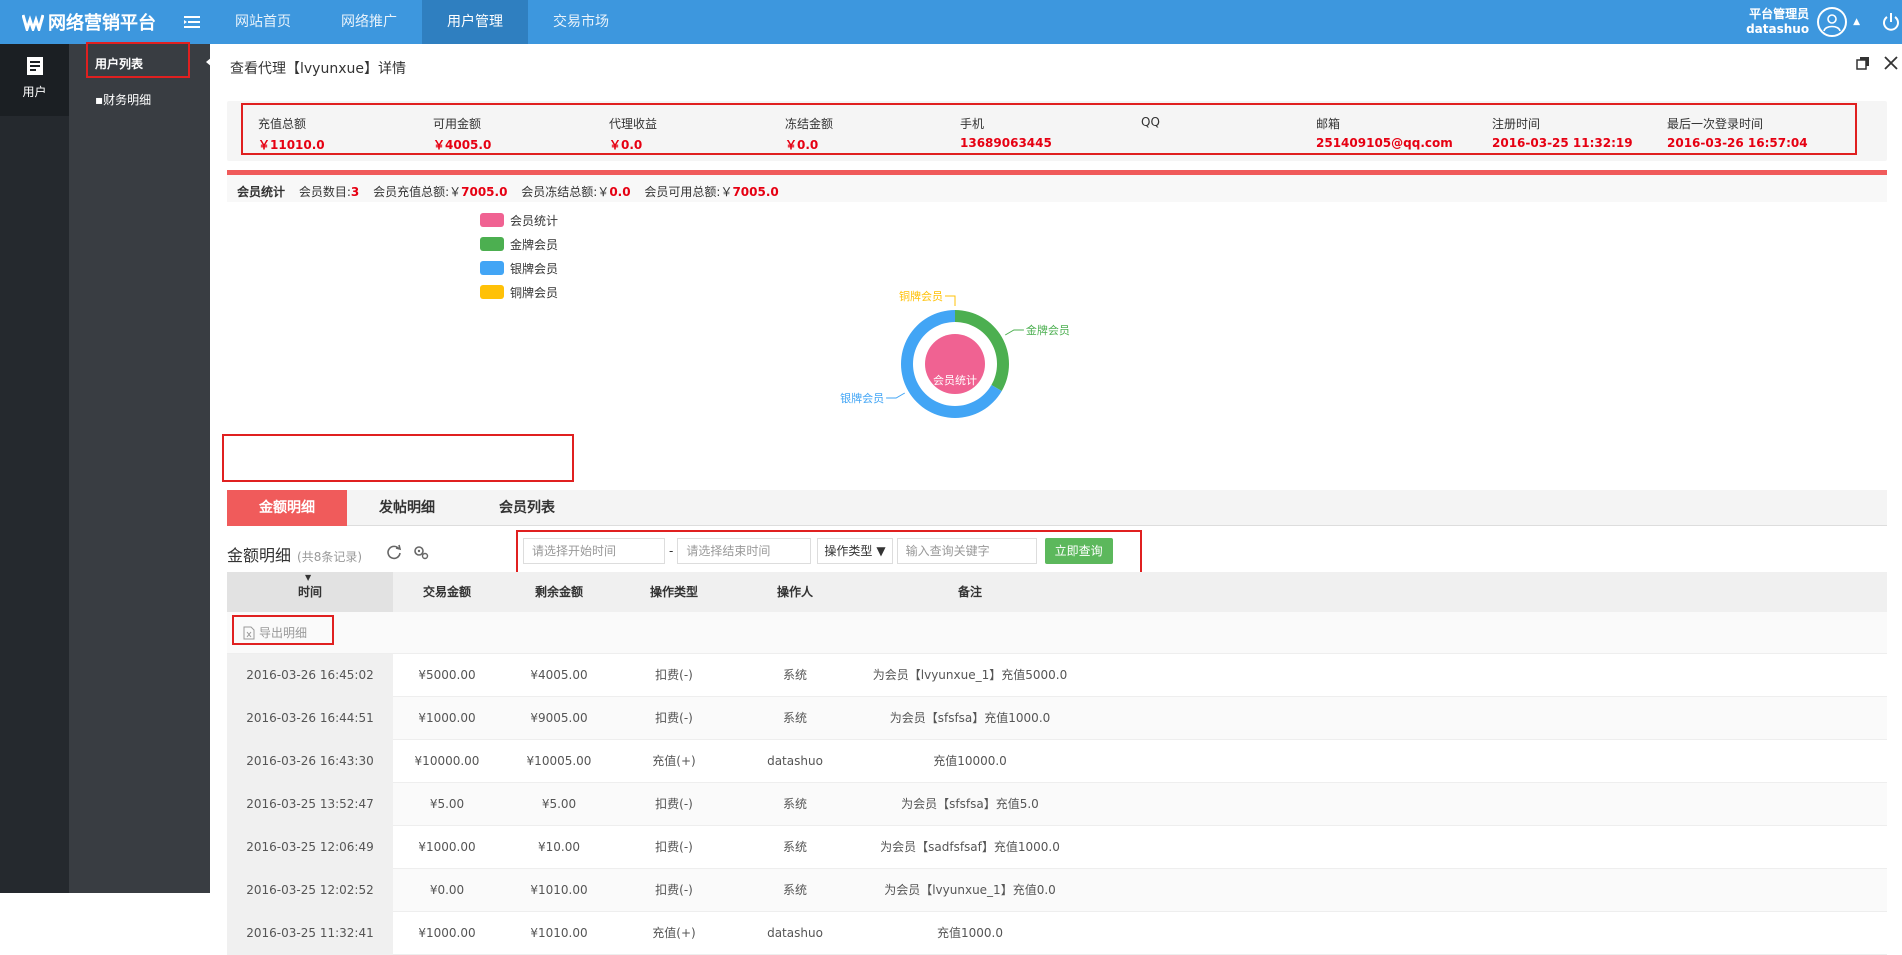 The height and width of the screenshot is (955, 1902). What do you see at coordinates (559, 890) in the screenshot?
I see `cell-balance: ¥1010.00` at bounding box center [559, 890].